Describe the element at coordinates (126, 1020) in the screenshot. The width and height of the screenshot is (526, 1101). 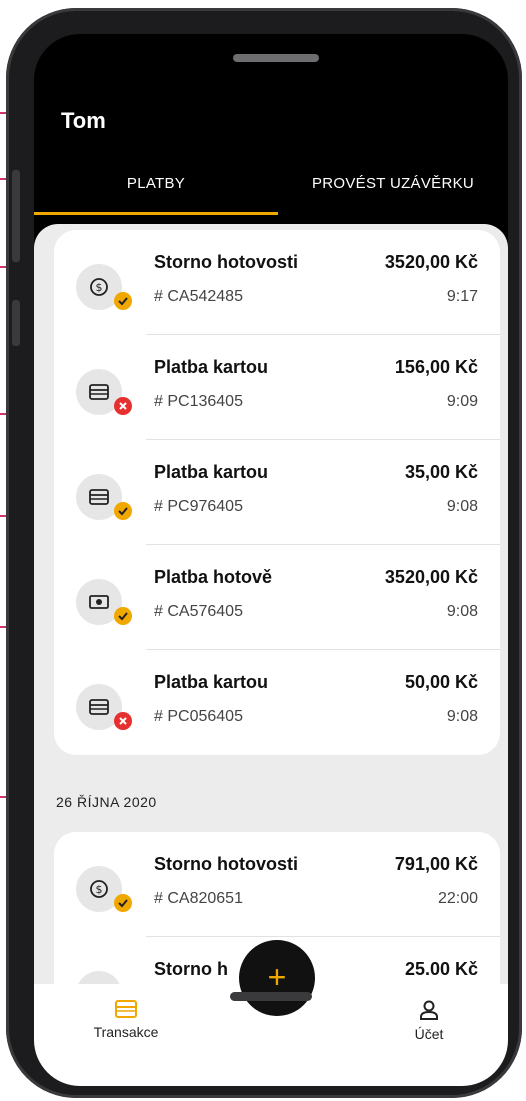
I see `nav-transakce: Transakce` at that location.